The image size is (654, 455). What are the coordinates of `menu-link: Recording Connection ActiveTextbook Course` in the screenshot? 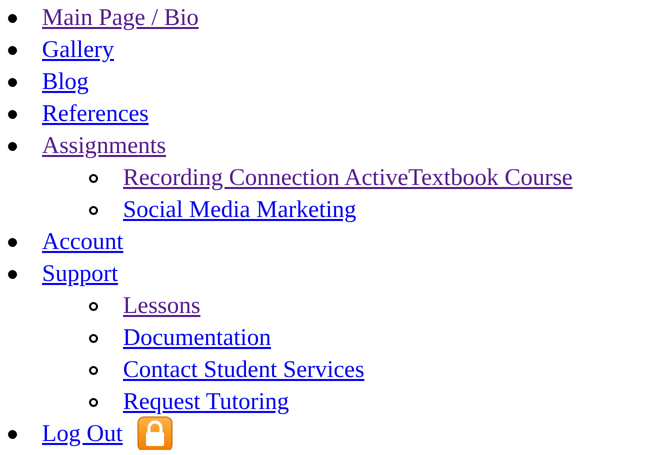 It's located at (348, 178).